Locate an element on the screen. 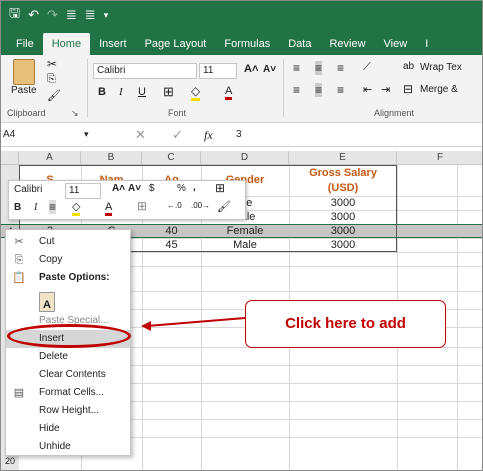  decrease-font-icon: A˅ is located at coordinates (269, 69).